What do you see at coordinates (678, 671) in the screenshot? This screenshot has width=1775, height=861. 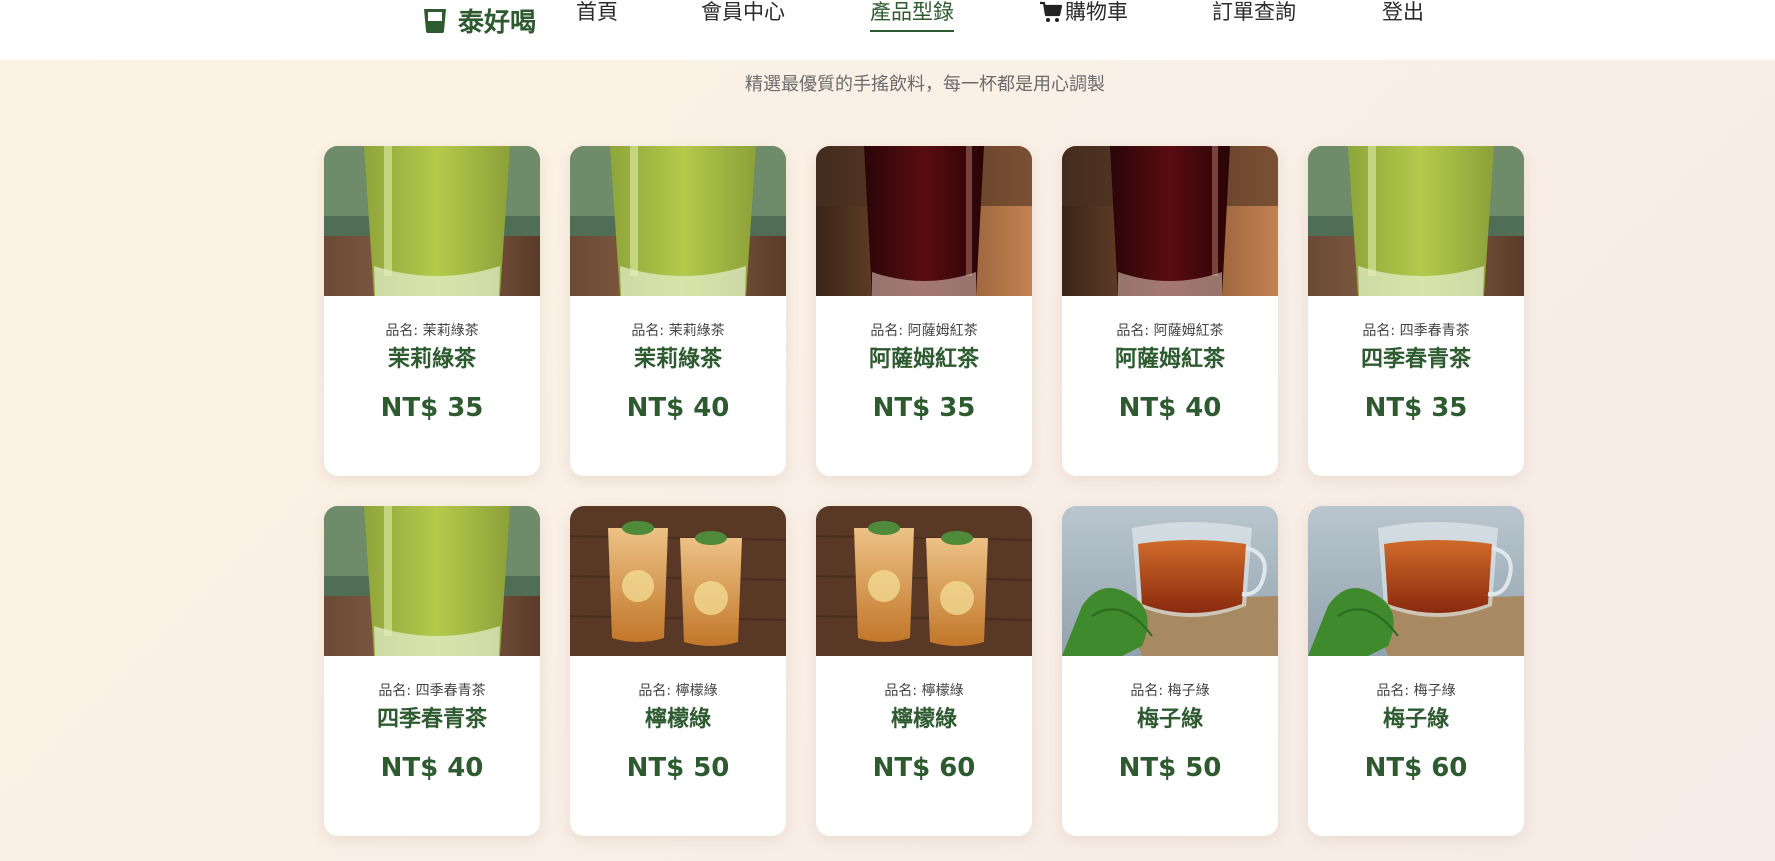 I see `product-card: 品名: 檸檬綠 檸檬綠 NT$ 50` at bounding box center [678, 671].